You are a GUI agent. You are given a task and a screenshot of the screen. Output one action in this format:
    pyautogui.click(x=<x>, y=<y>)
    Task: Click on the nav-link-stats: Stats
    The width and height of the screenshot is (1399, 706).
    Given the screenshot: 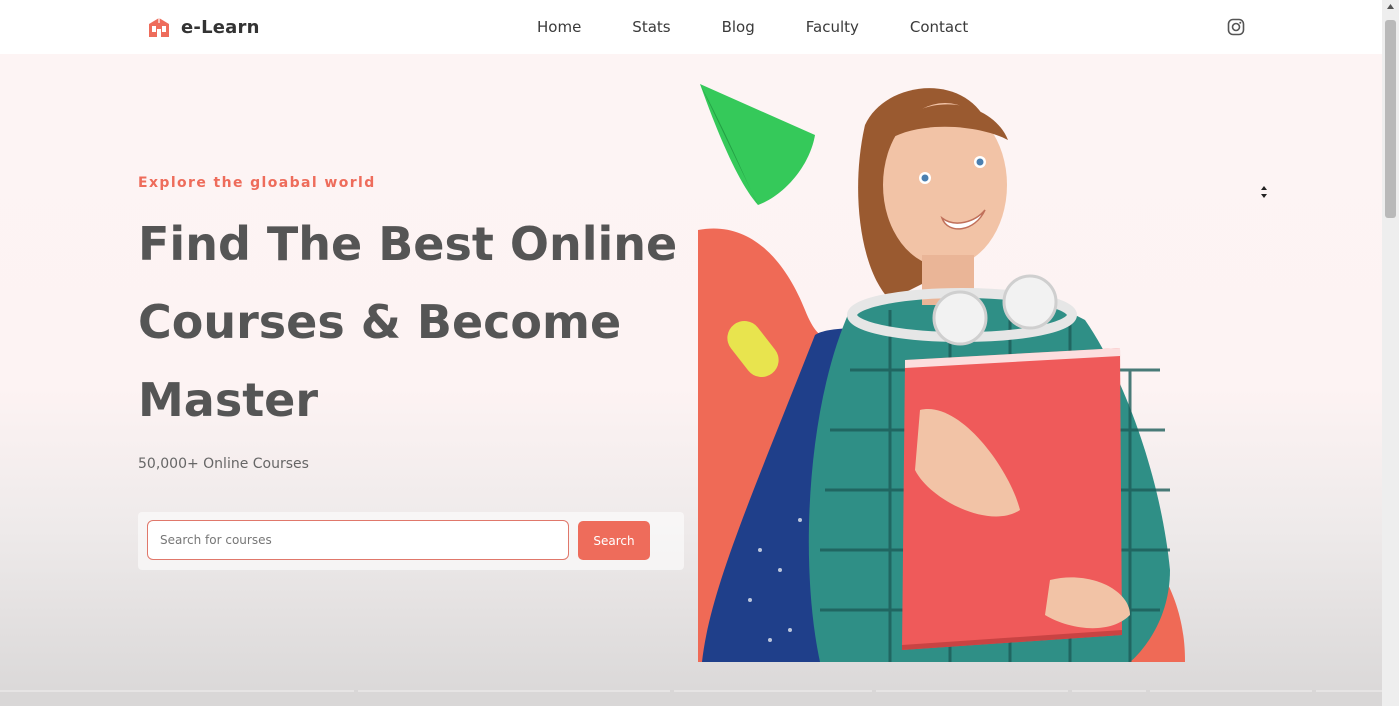 What is the action you would take?
    pyautogui.click(x=651, y=27)
    